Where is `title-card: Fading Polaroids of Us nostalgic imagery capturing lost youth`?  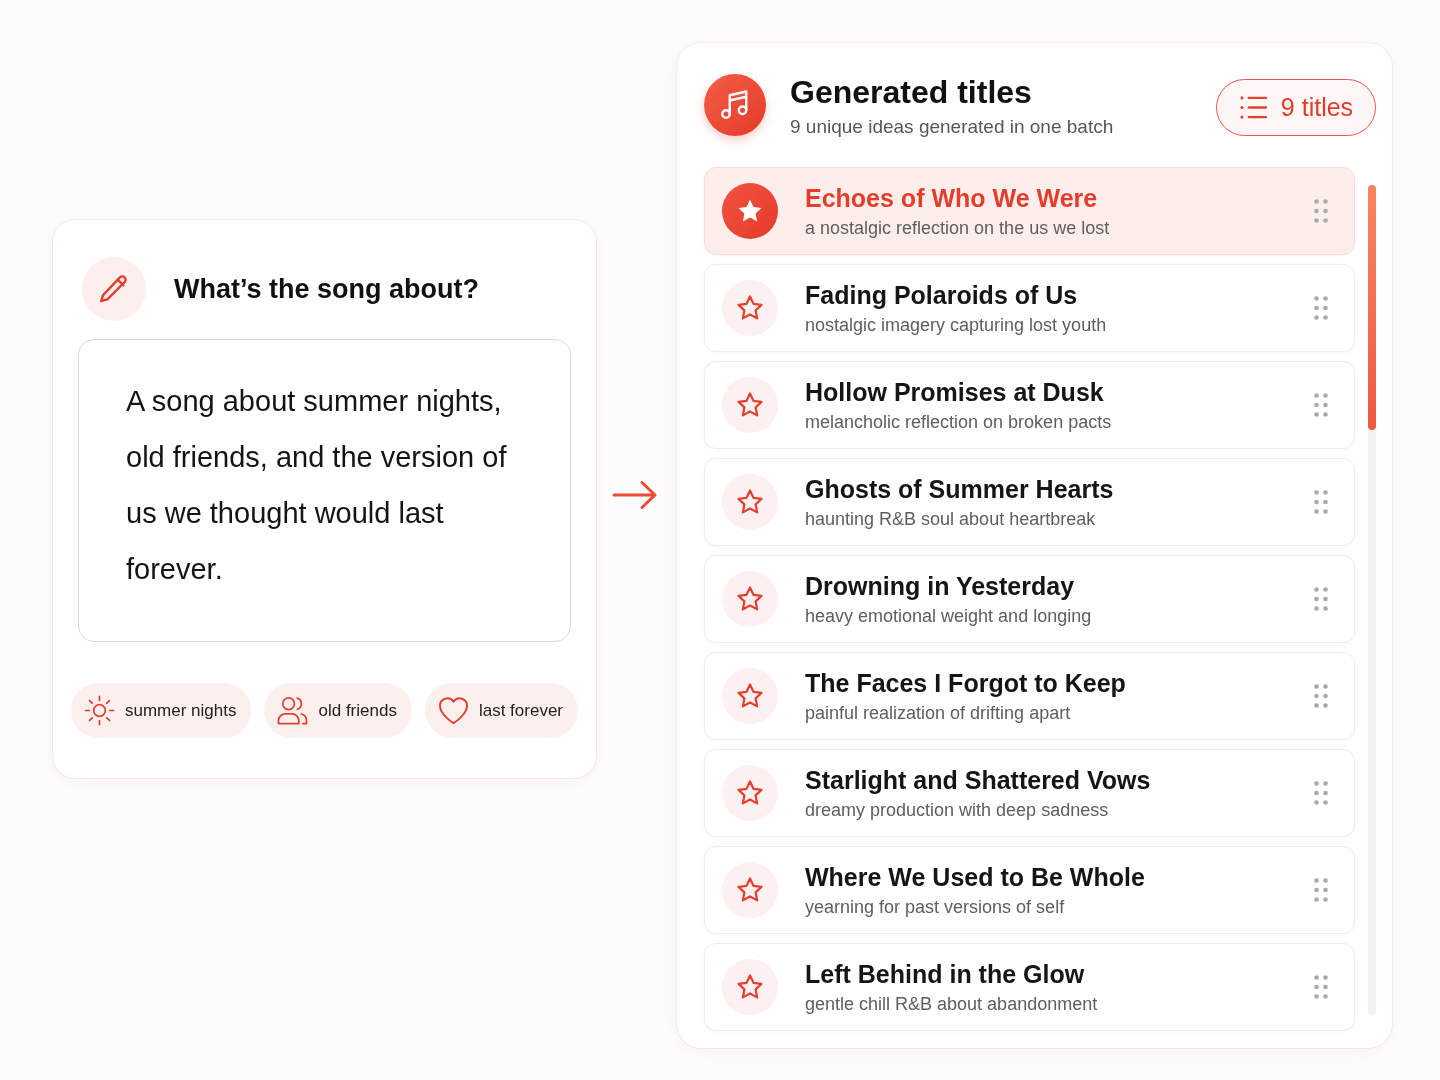
title-card: Fading Polaroids of Us nostalgic imagery capturing lost youth is located at coordinates (1029, 308).